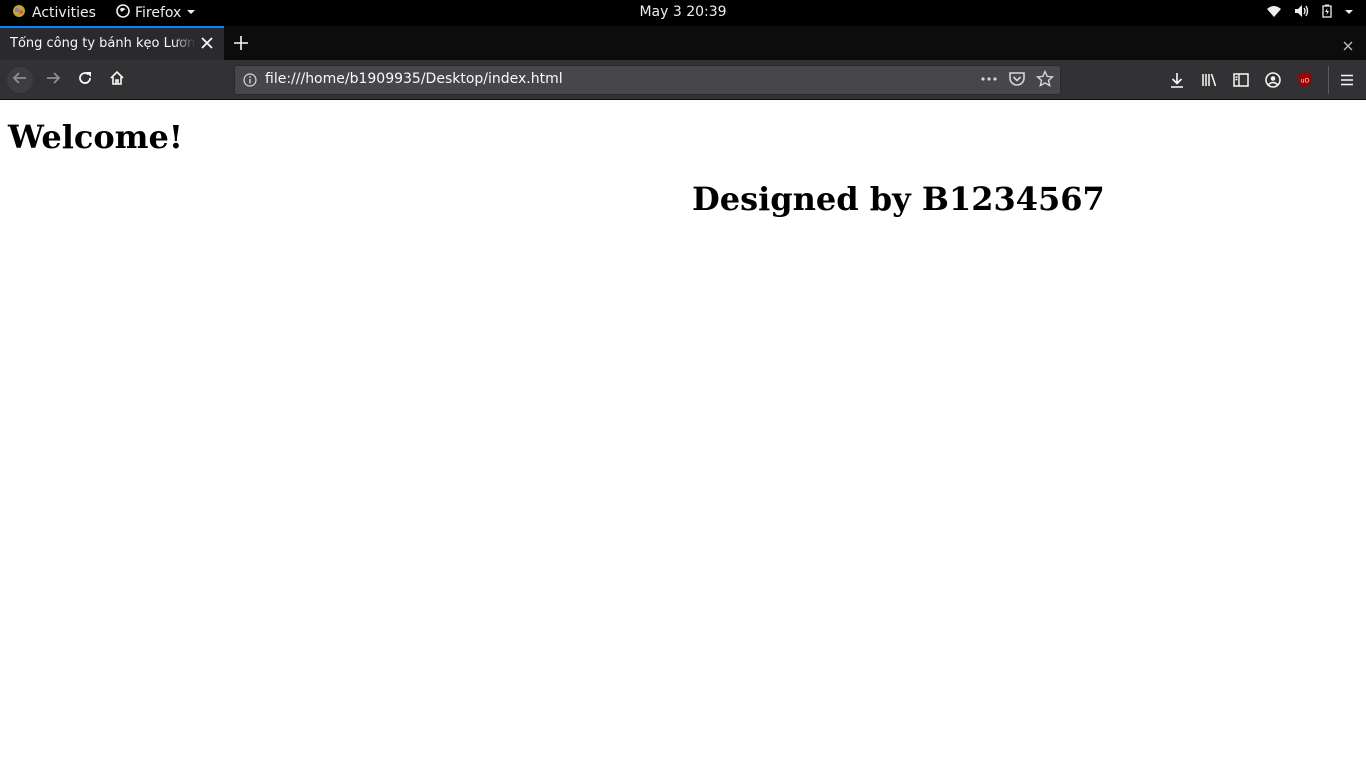  I want to click on arrow-left-icon, so click(20, 80).